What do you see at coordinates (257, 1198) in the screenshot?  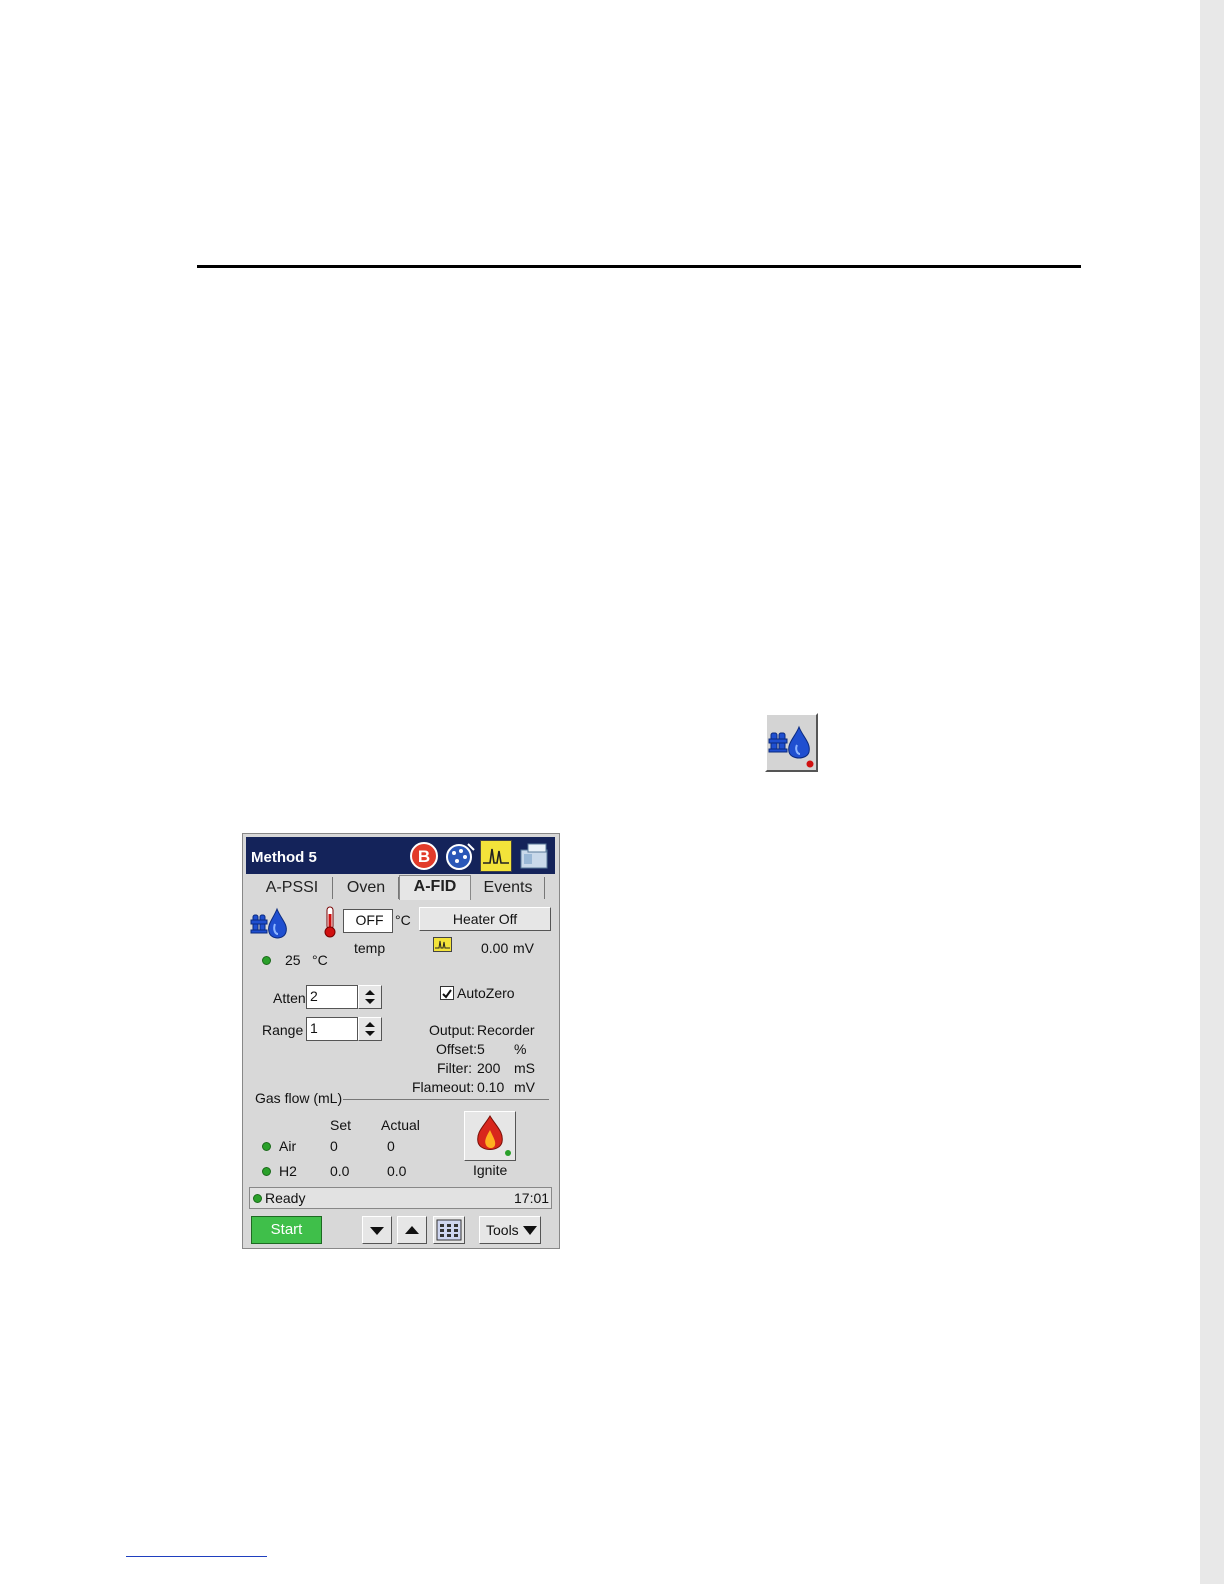 I see `ready-status-led` at bounding box center [257, 1198].